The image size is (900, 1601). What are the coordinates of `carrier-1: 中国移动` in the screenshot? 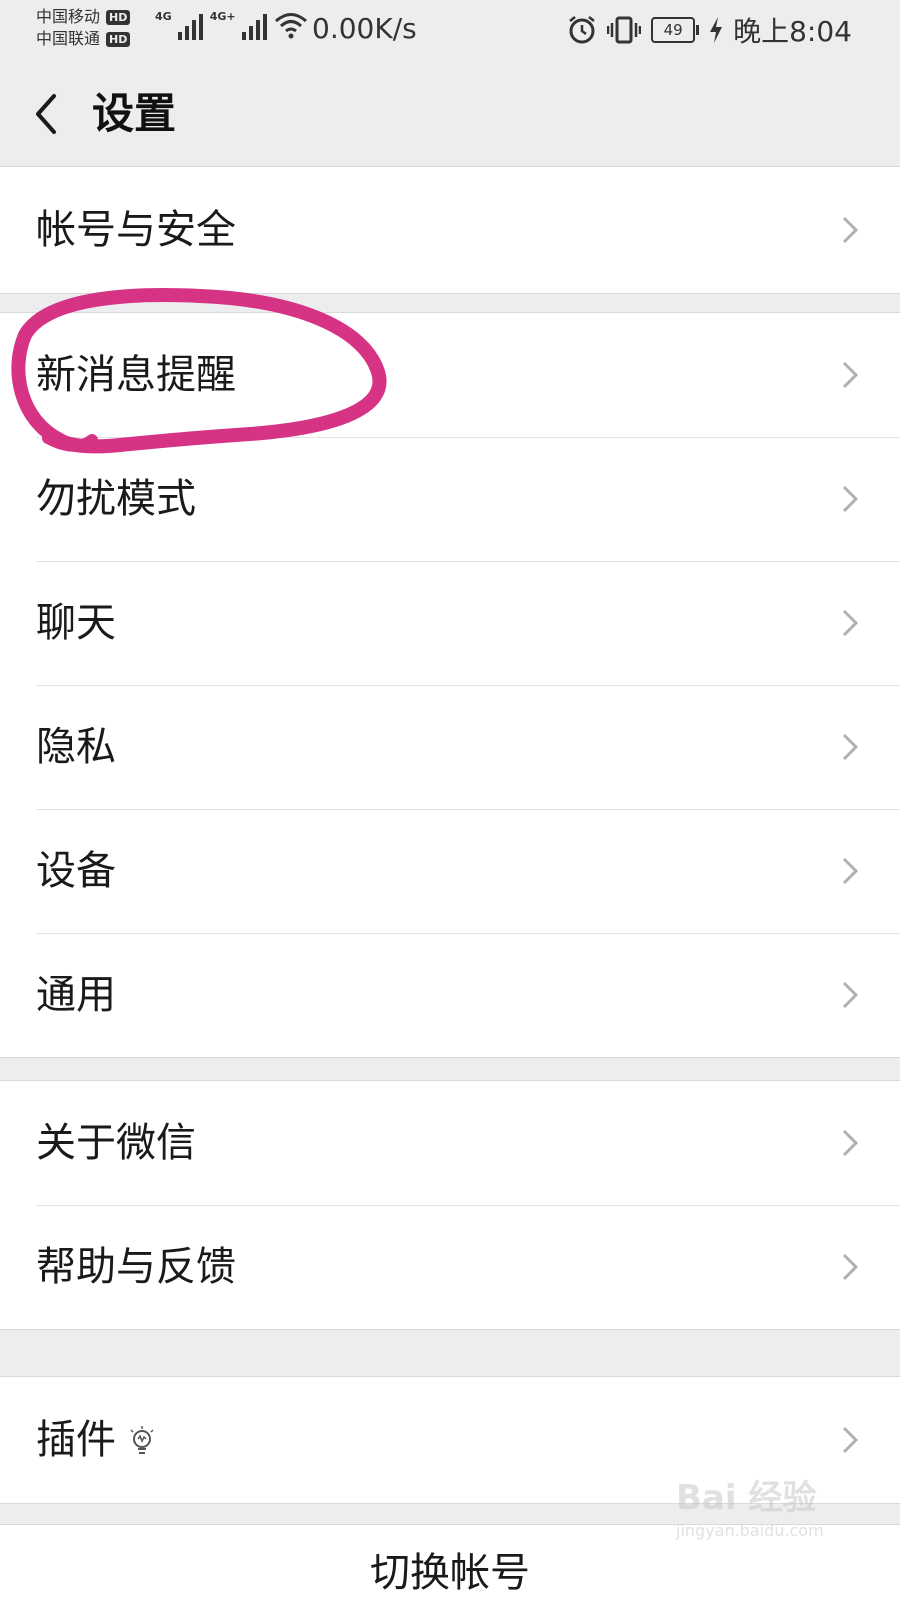 It's located at (68, 16).